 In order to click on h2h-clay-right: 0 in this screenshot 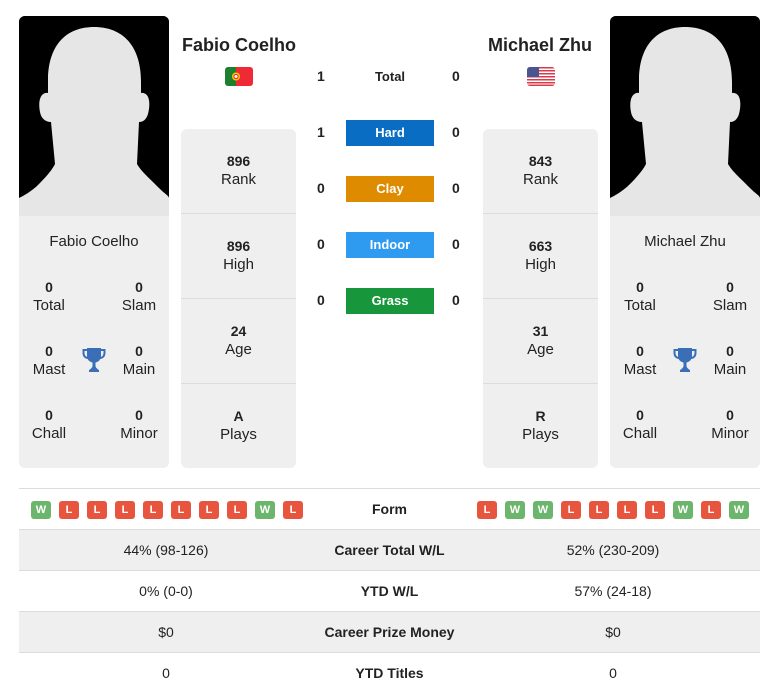, I will do `click(456, 188)`.